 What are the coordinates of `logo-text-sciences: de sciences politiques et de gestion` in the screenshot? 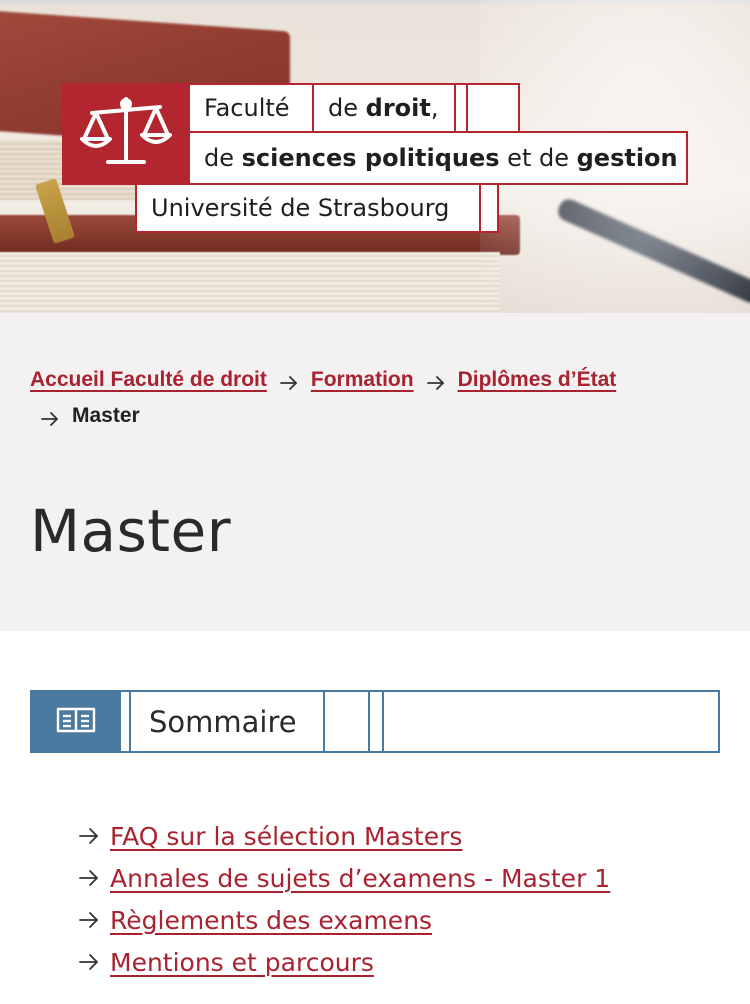 It's located at (438, 158).